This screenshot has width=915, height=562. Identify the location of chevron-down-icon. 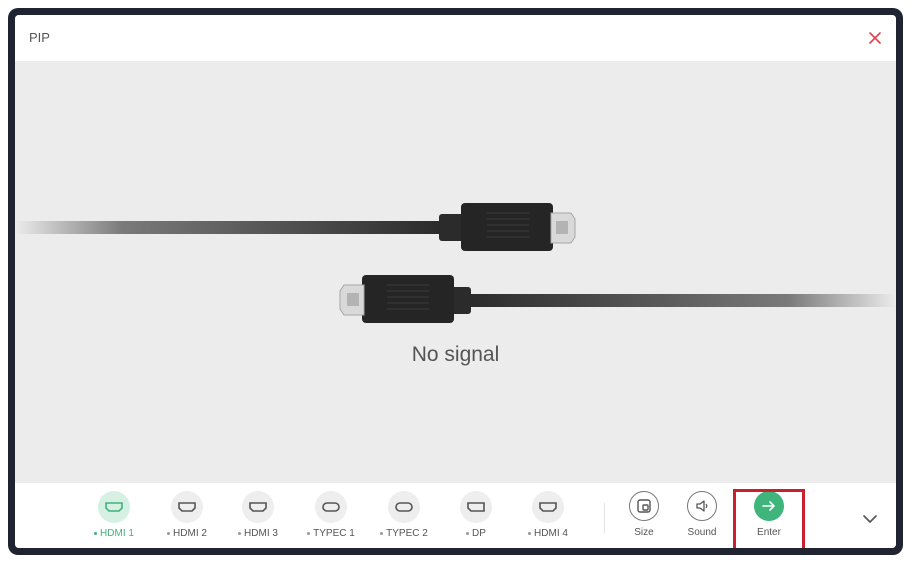
(870, 519).